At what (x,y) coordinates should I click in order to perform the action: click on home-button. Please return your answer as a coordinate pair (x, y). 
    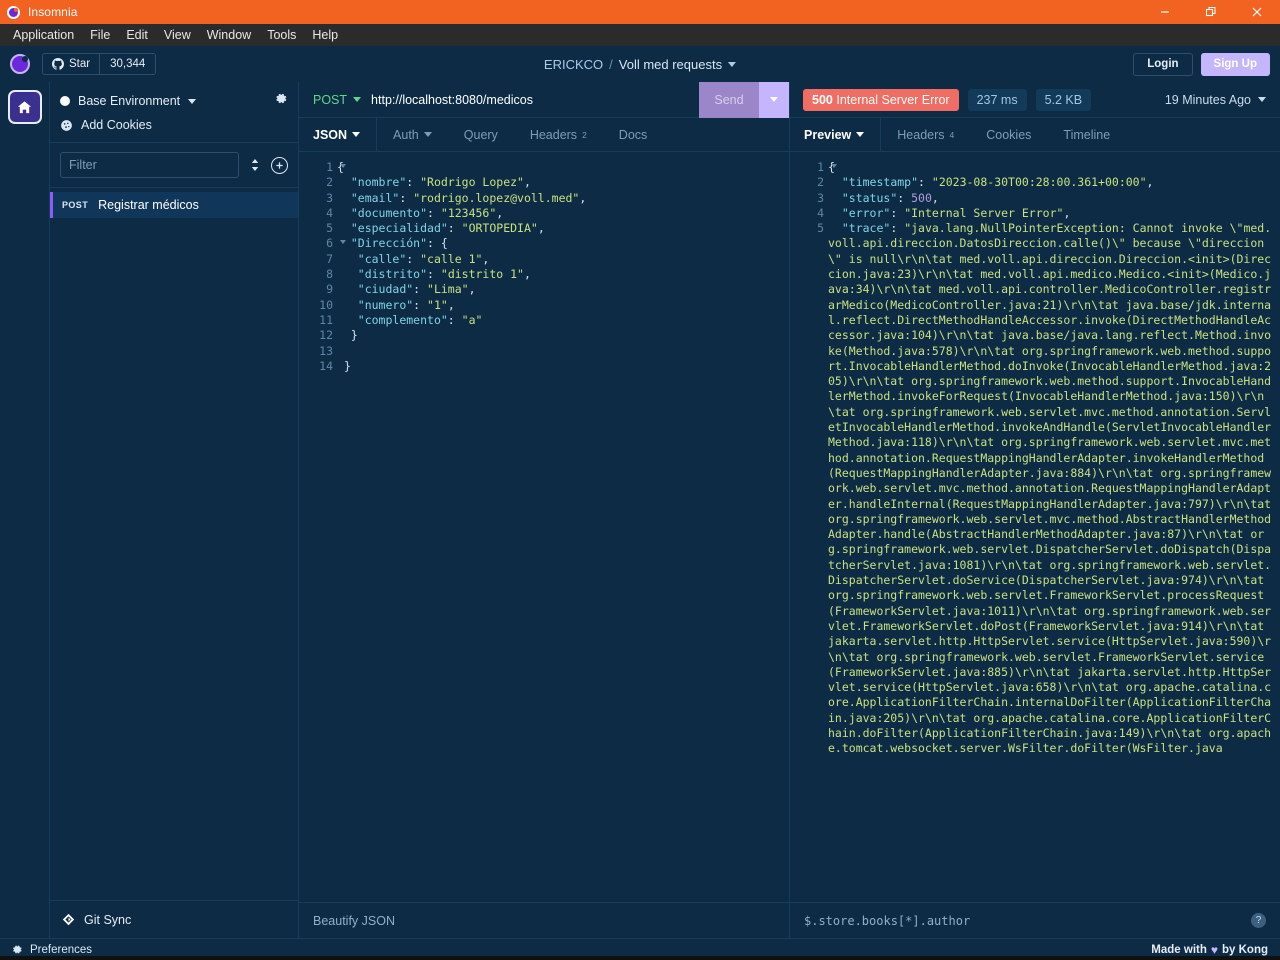
    Looking at the image, I should click on (24, 107).